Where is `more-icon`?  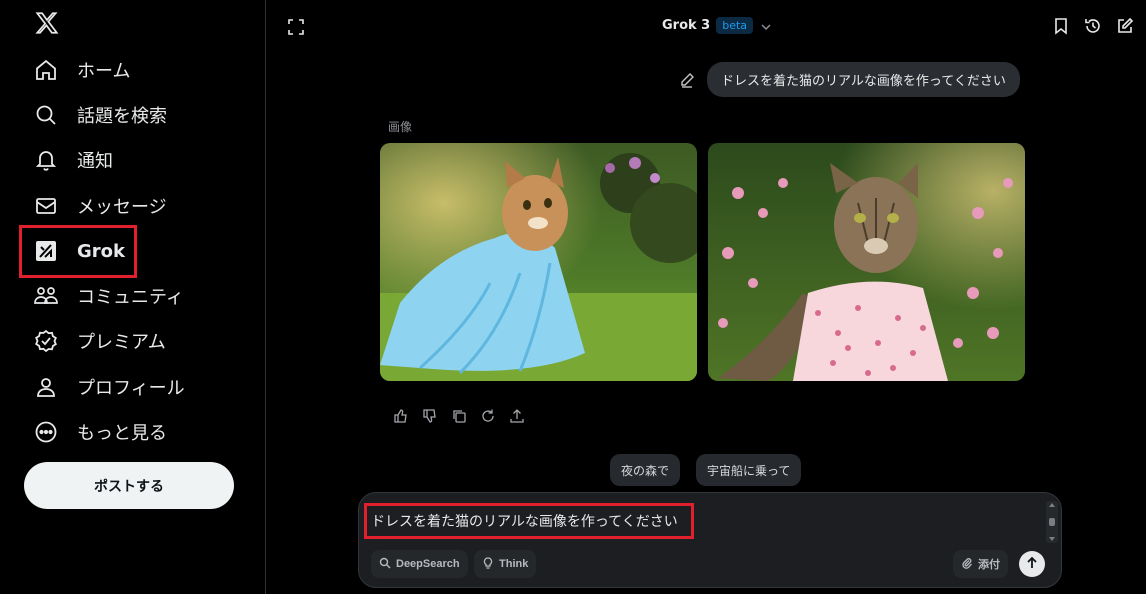 more-icon is located at coordinates (46, 432).